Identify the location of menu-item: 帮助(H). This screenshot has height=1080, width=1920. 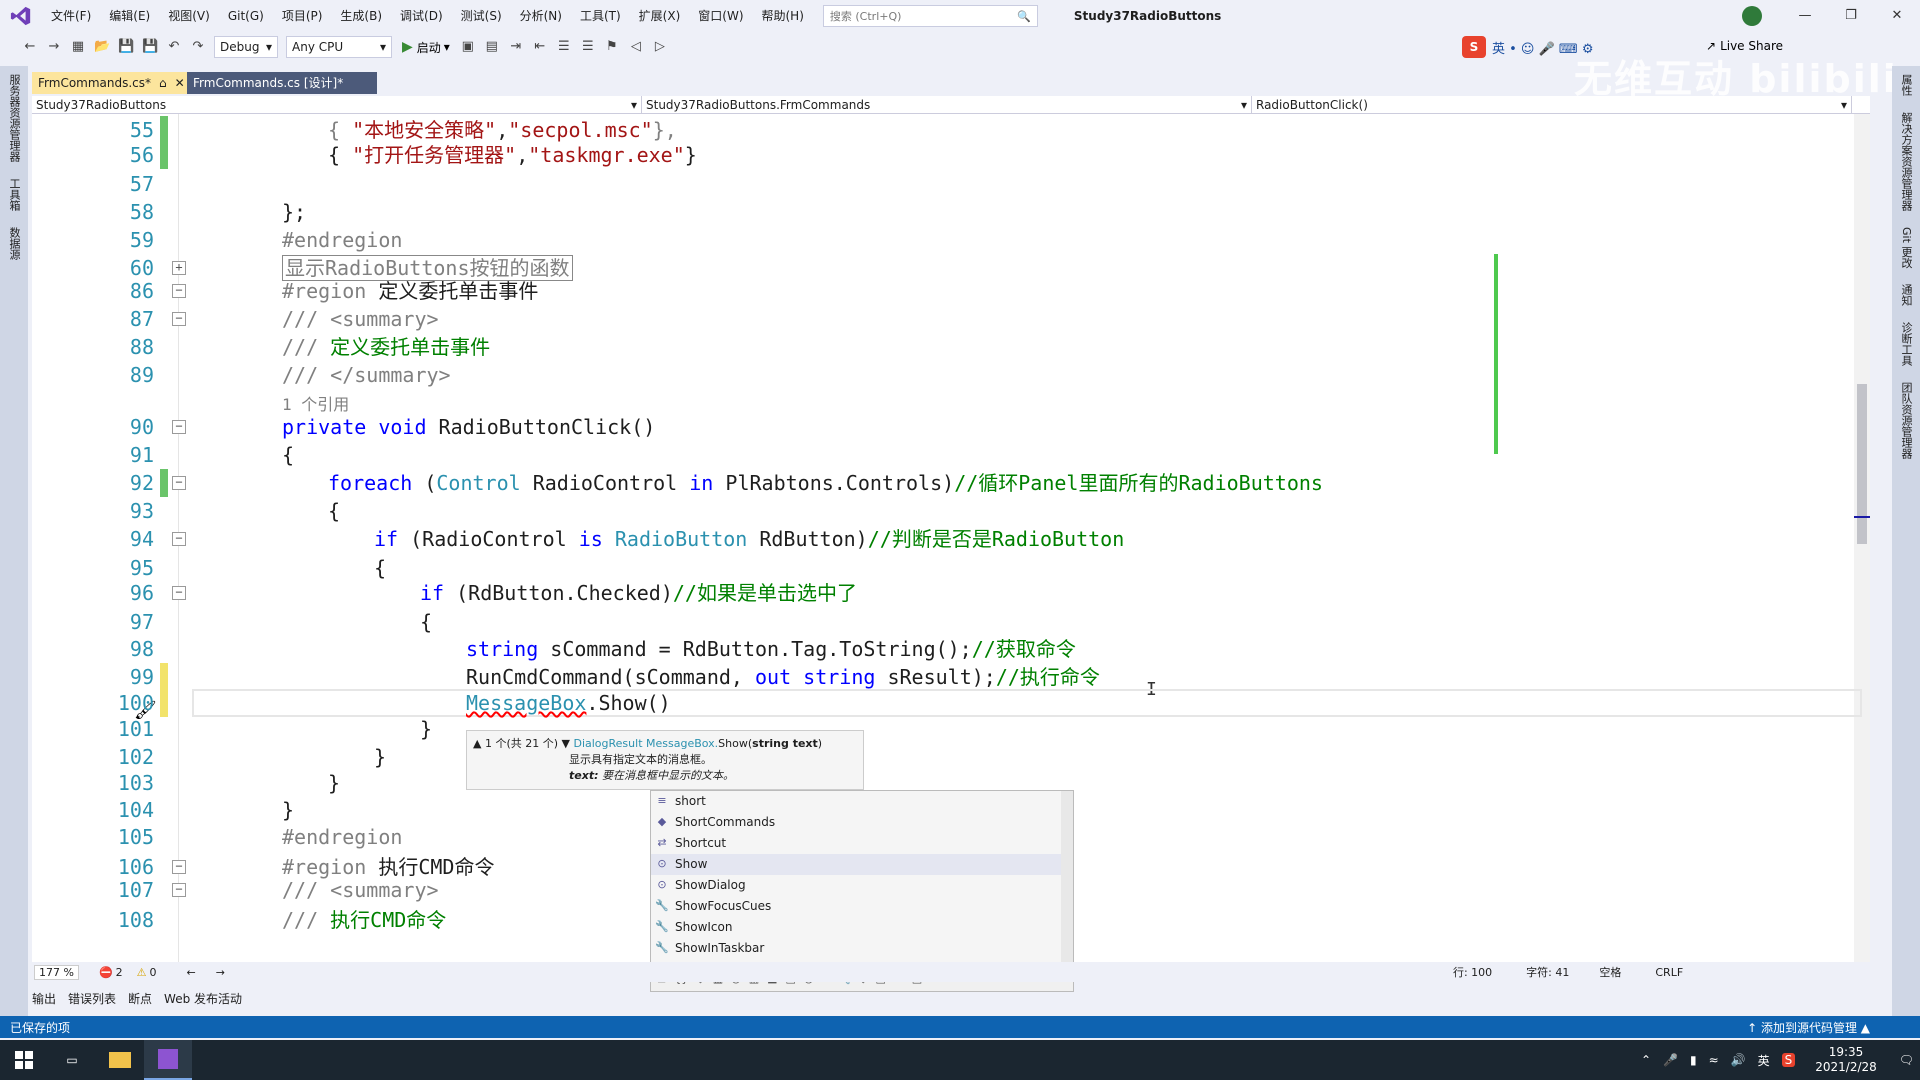
(783, 16).